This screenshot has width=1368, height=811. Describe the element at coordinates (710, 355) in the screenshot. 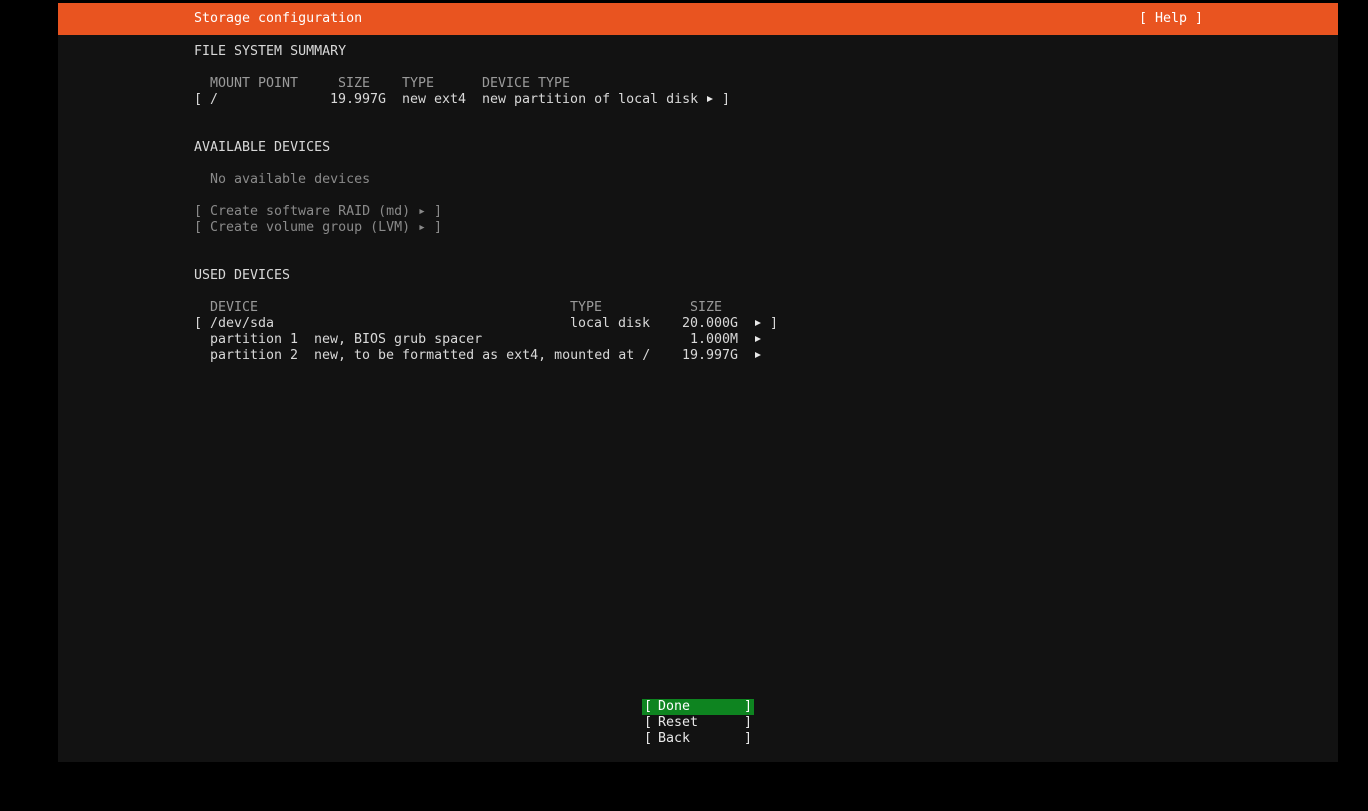

I see `partition-size: 19.997G` at that location.